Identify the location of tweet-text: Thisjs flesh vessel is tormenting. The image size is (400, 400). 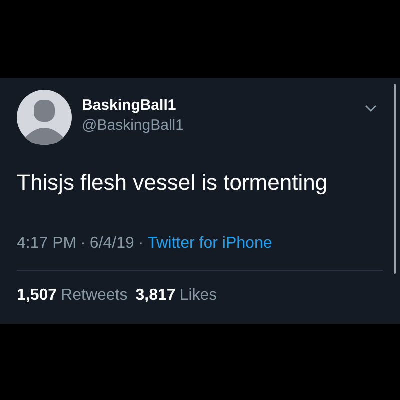
(173, 183).